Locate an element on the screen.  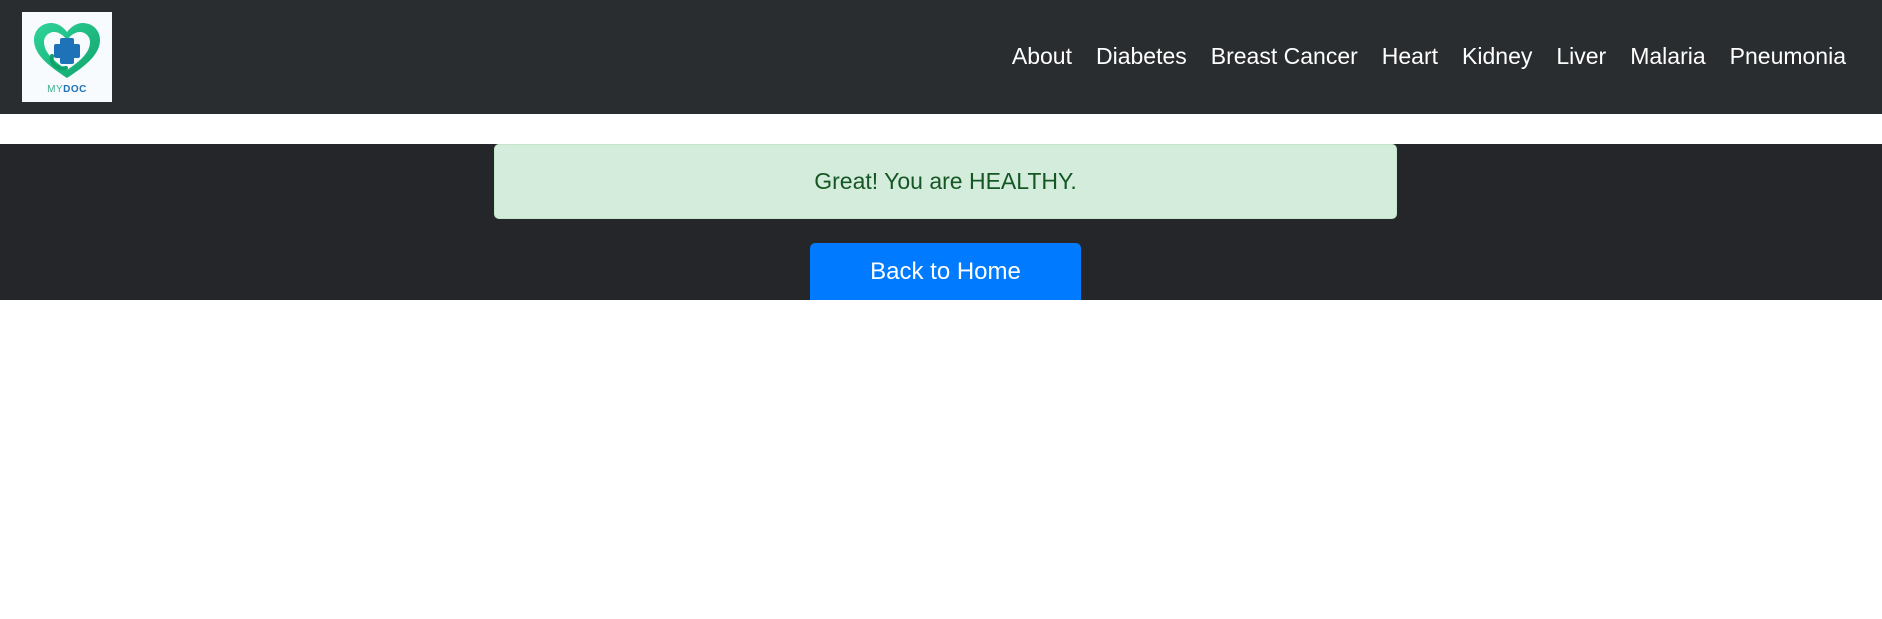
nav-link-about: About is located at coordinates (1042, 56).